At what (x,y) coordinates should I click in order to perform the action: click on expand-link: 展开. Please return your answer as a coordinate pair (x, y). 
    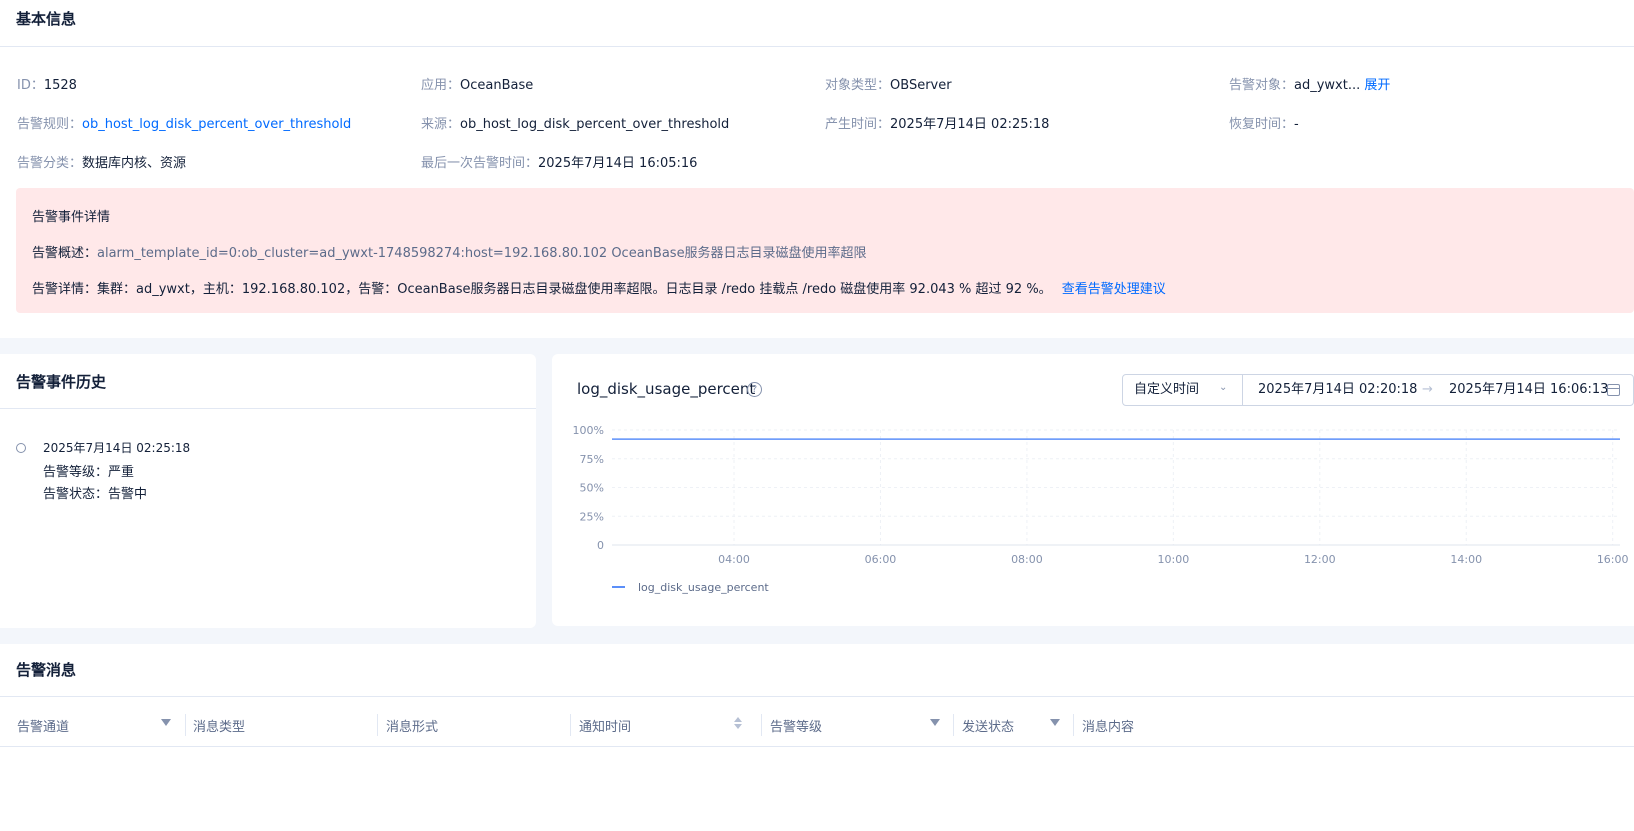
    Looking at the image, I should click on (1377, 85).